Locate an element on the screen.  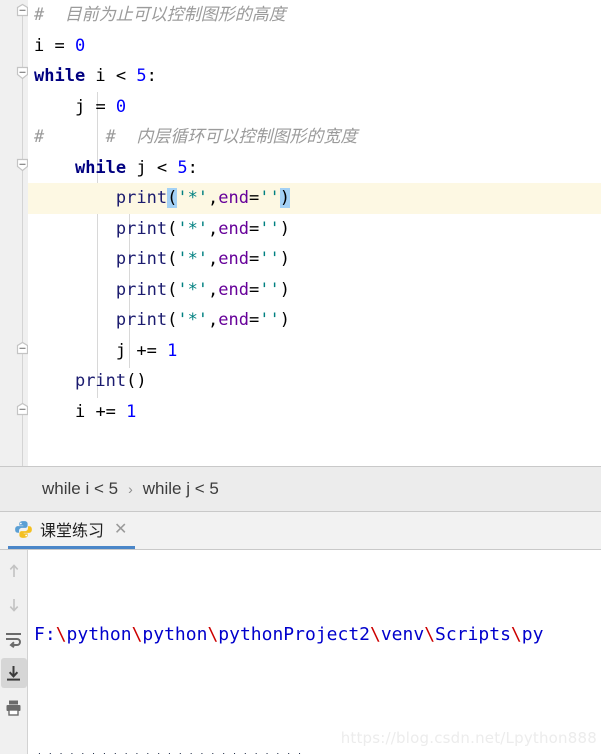
print-button is located at coordinates (14, 707).